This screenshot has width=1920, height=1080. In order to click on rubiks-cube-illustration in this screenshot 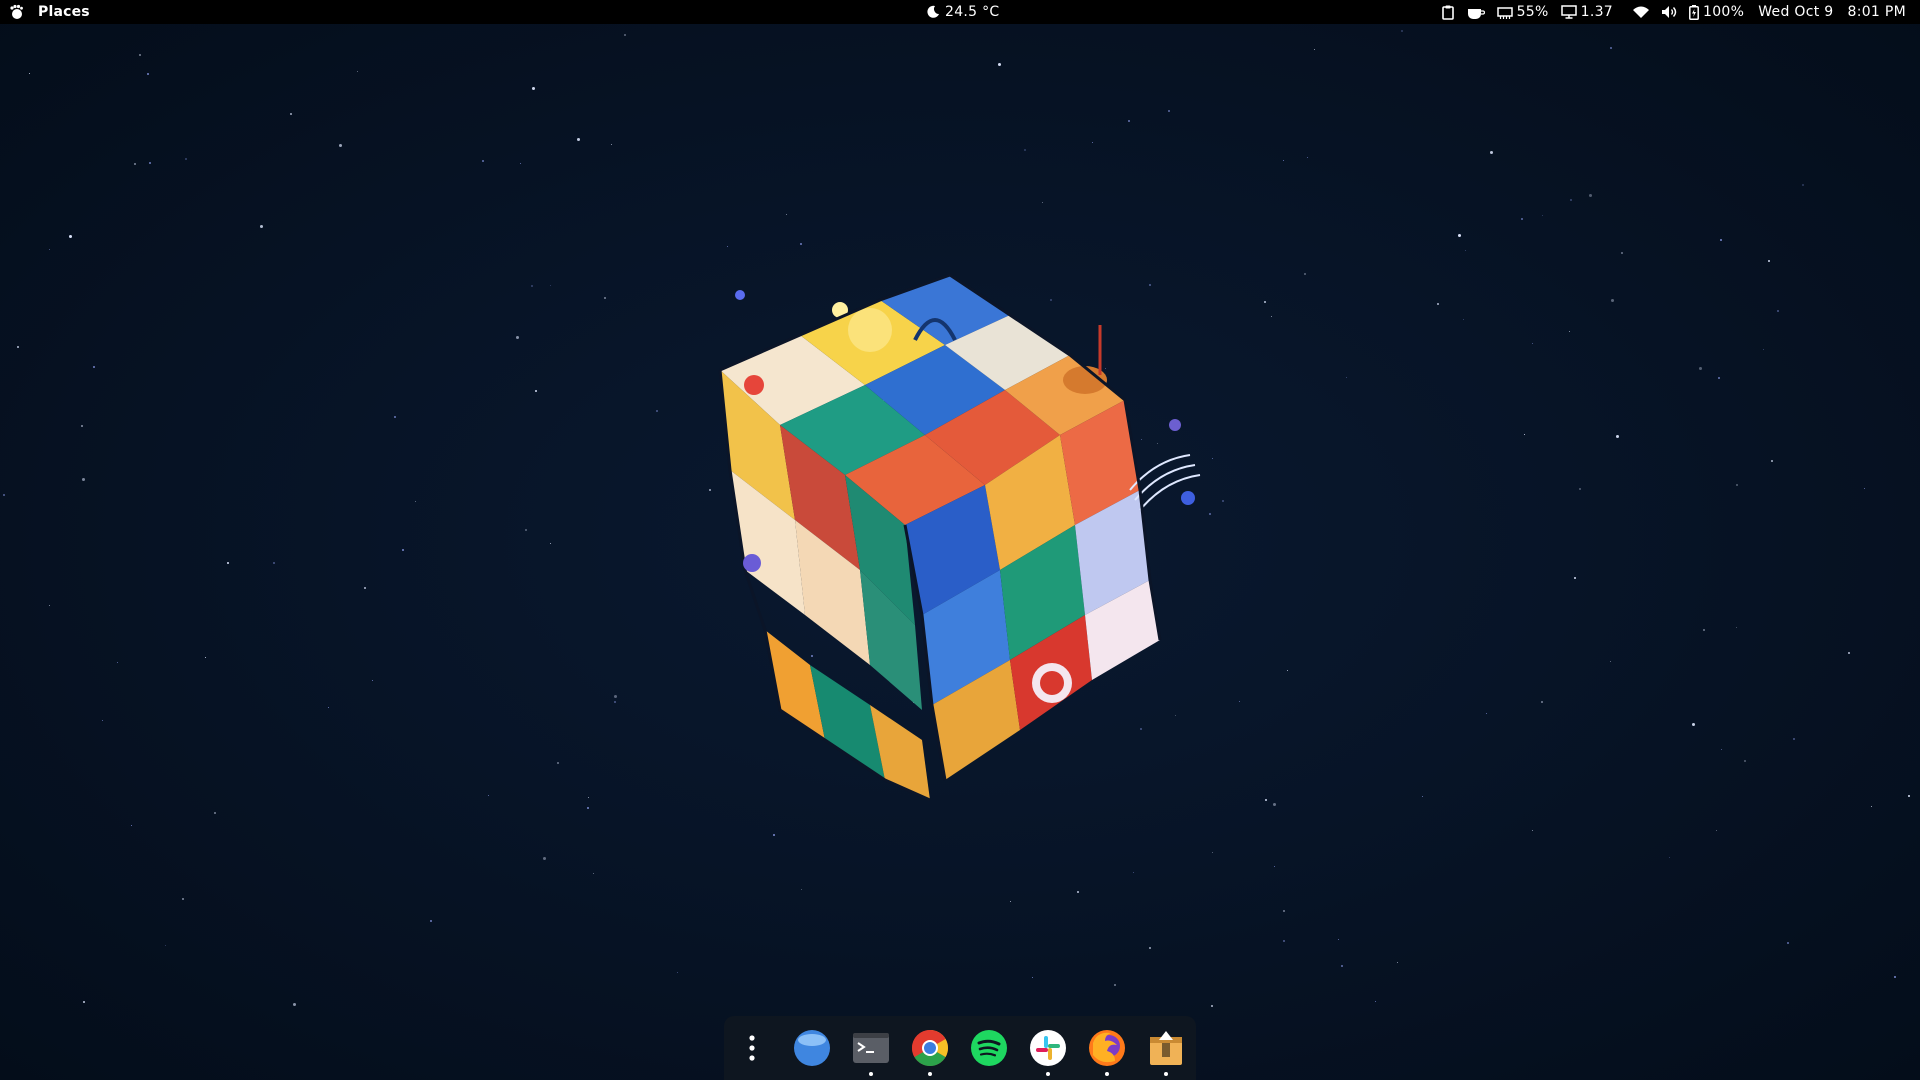, I will do `click(959, 537)`.